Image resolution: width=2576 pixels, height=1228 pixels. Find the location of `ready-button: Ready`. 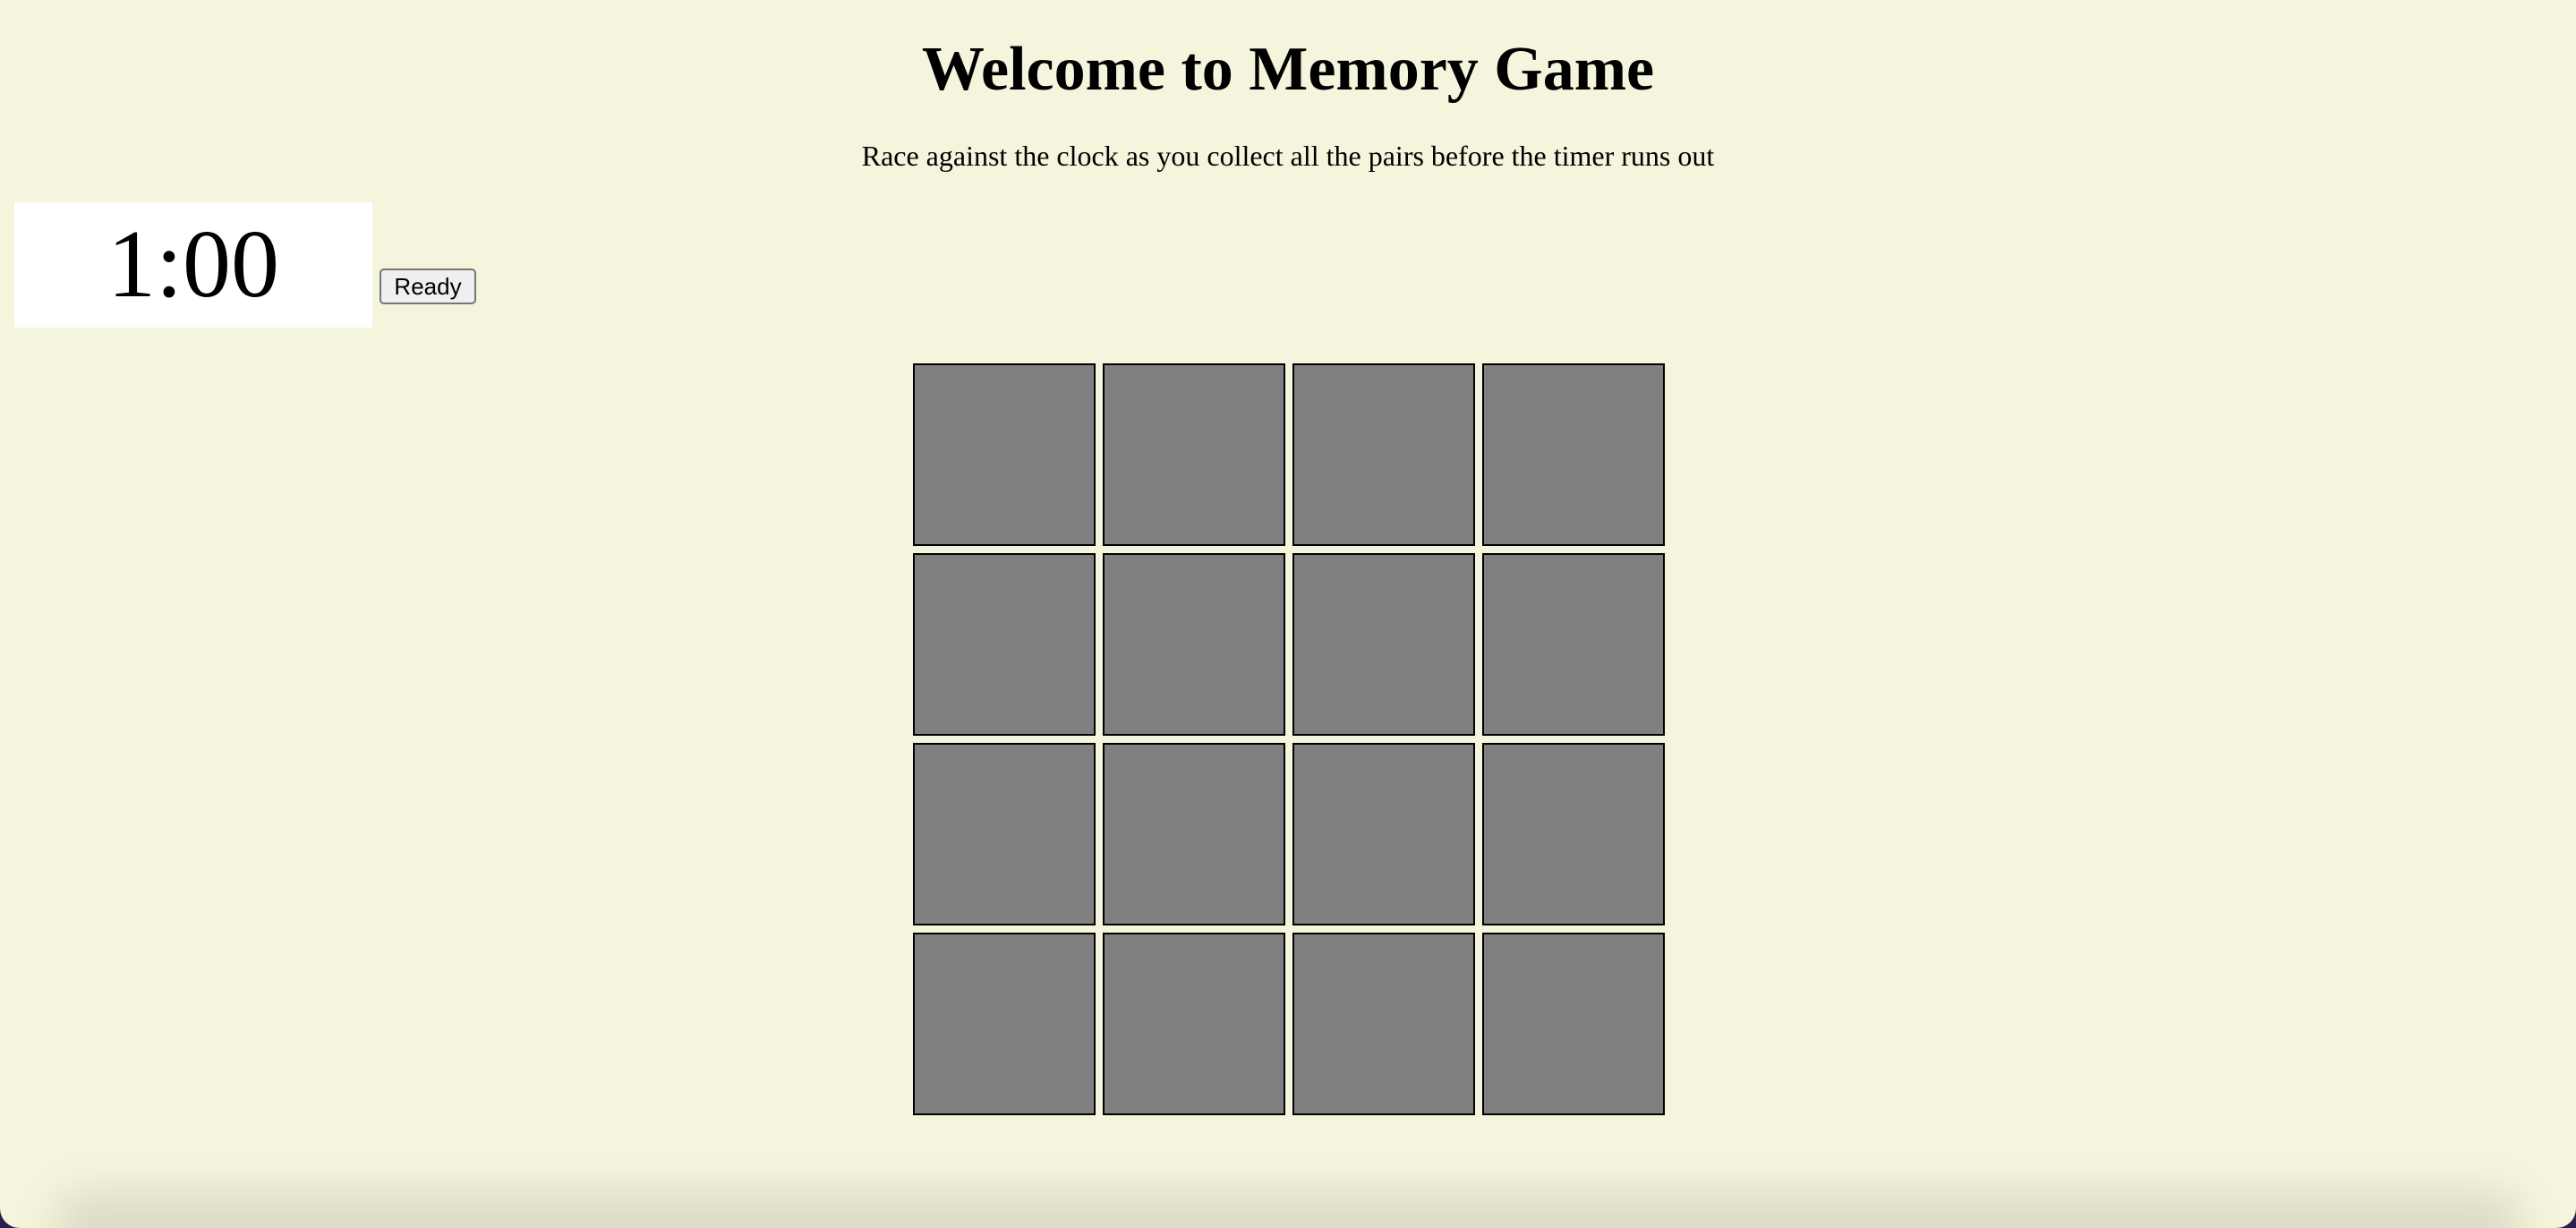

ready-button: Ready is located at coordinates (428, 286).